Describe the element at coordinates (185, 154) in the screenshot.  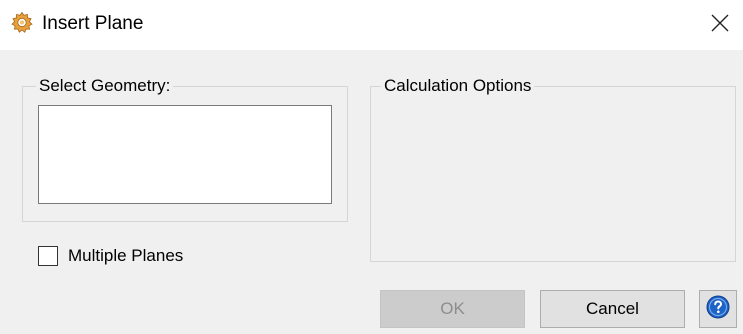
I see `geometry-selection-list` at that location.